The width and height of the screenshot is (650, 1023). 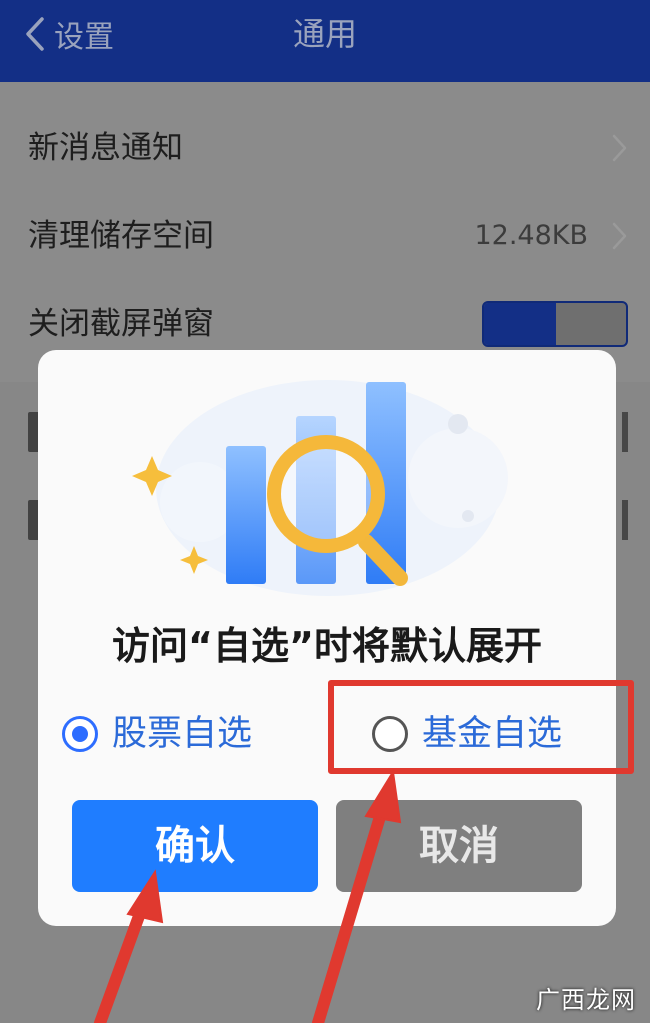 What do you see at coordinates (195, 846) in the screenshot?
I see `confirm-button: 确认` at bounding box center [195, 846].